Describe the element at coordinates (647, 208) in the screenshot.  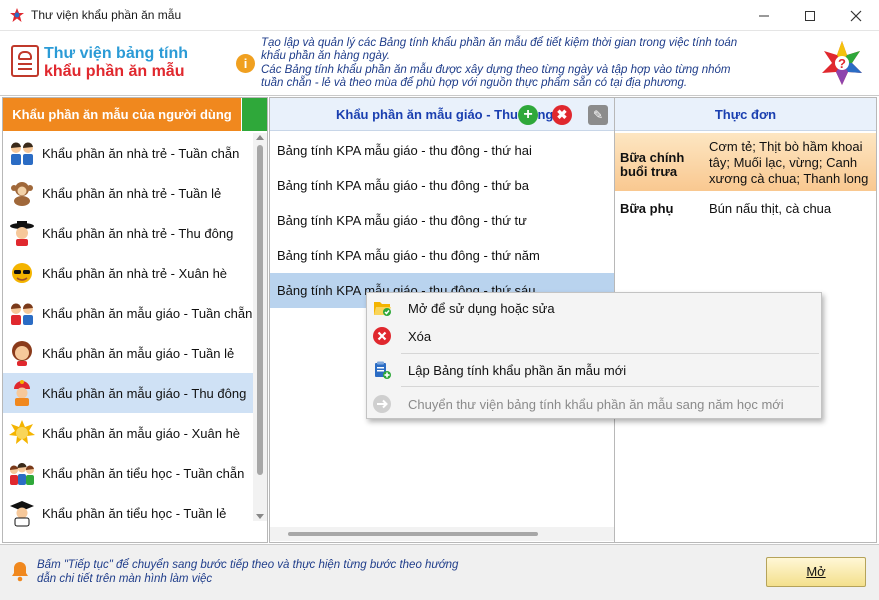
I see `side-meal-name: Bữa phụ` at that location.